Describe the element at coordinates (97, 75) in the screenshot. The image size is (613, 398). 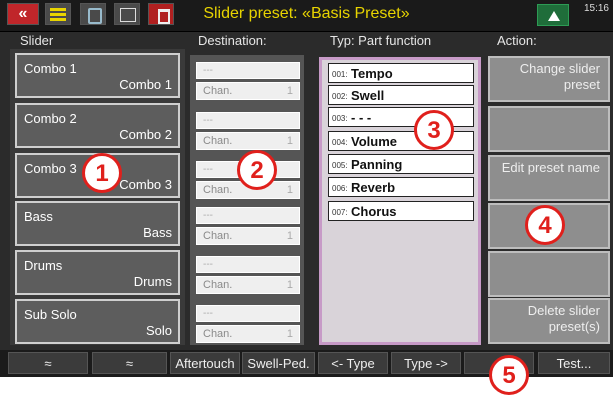
I see `slider-button-combo1: Combo 1 Combo 1` at that location.